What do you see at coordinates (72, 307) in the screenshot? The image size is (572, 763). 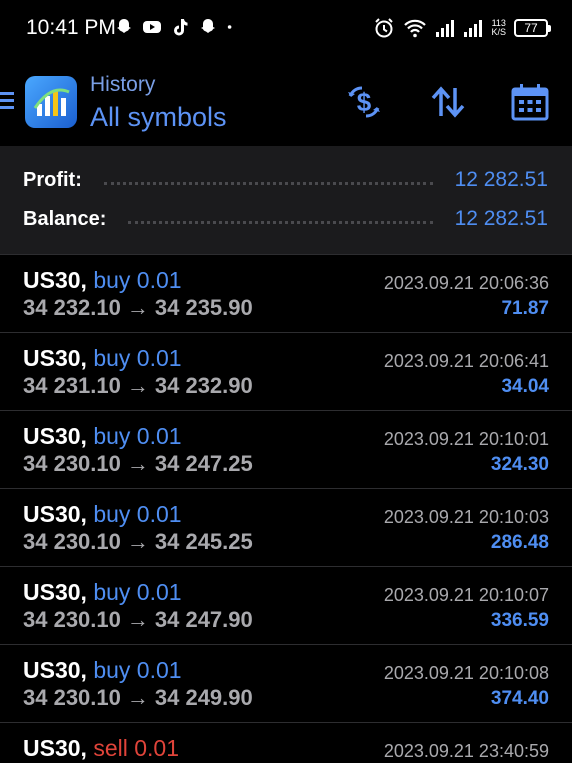 I see `open-price: 34 232.10` at bounding box center [72, 307].